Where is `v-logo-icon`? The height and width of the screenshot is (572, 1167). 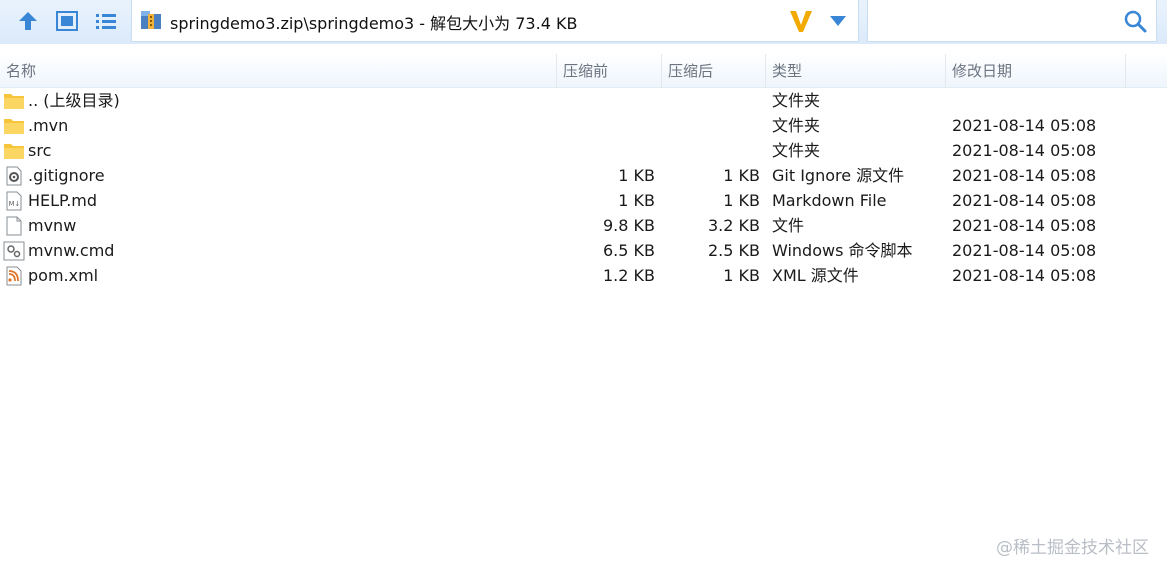 v-logo-icon is located at coordinates (801, 21).